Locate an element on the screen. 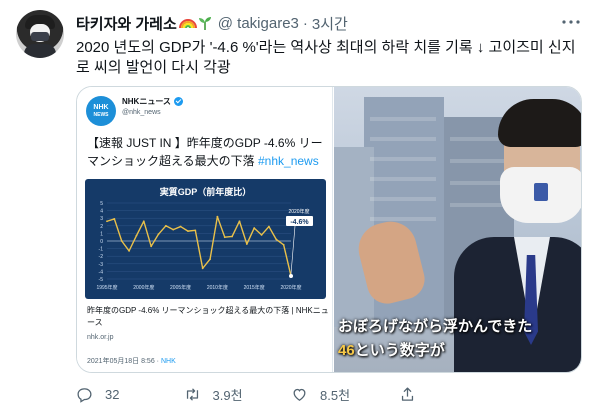 This screenshot has width=595, height=412. like-count: 8.5천 is located at coordinates (335, 395).